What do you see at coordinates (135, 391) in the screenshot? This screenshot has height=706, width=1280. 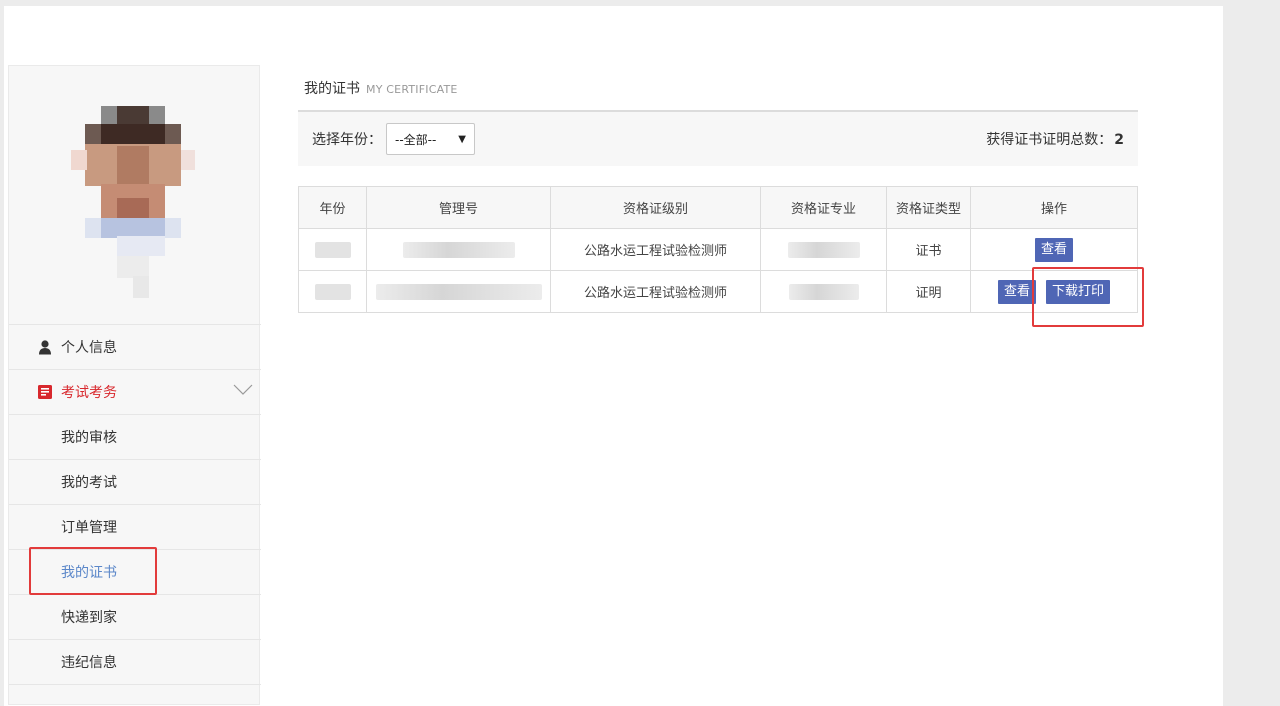 I see `sidebar-item-exam-affairs: 考试考务` at bounding box center [135, 391].